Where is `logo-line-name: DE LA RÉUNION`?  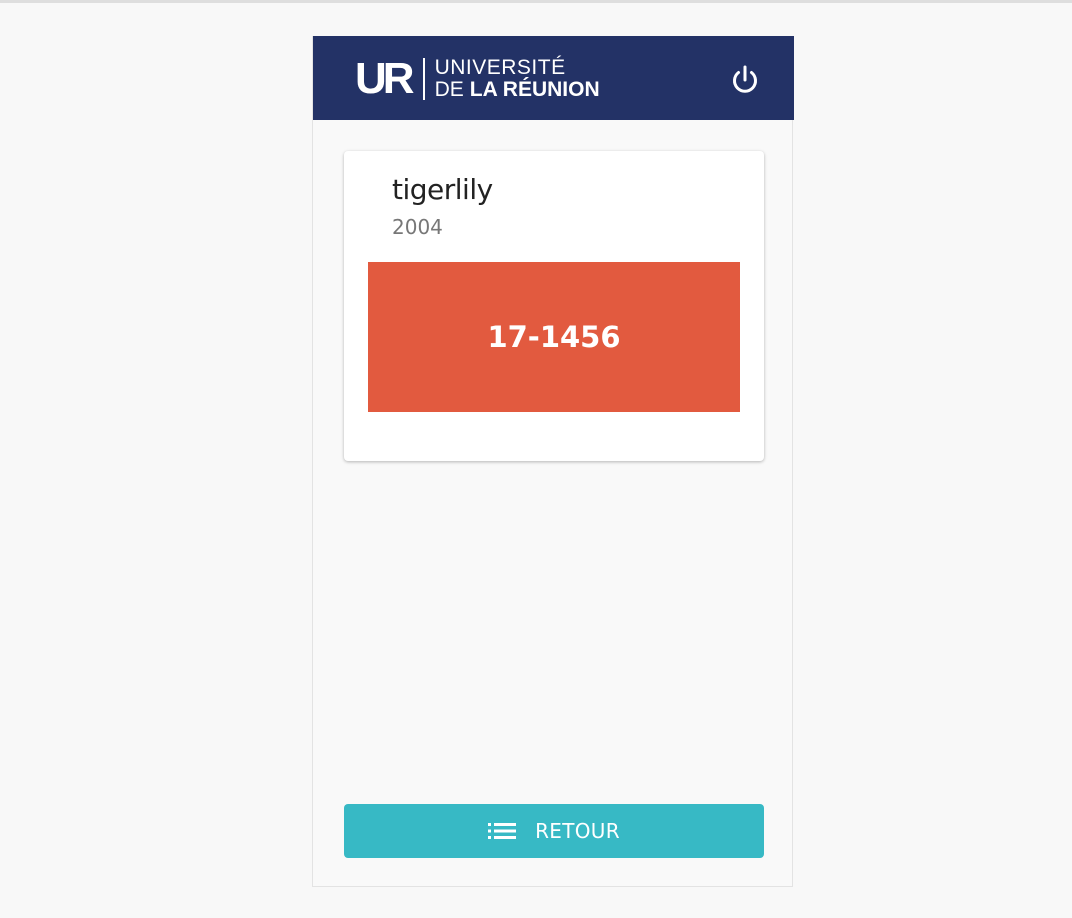
logo-line-name: DE LA RÉUNION is located at coordinates (517, 90).